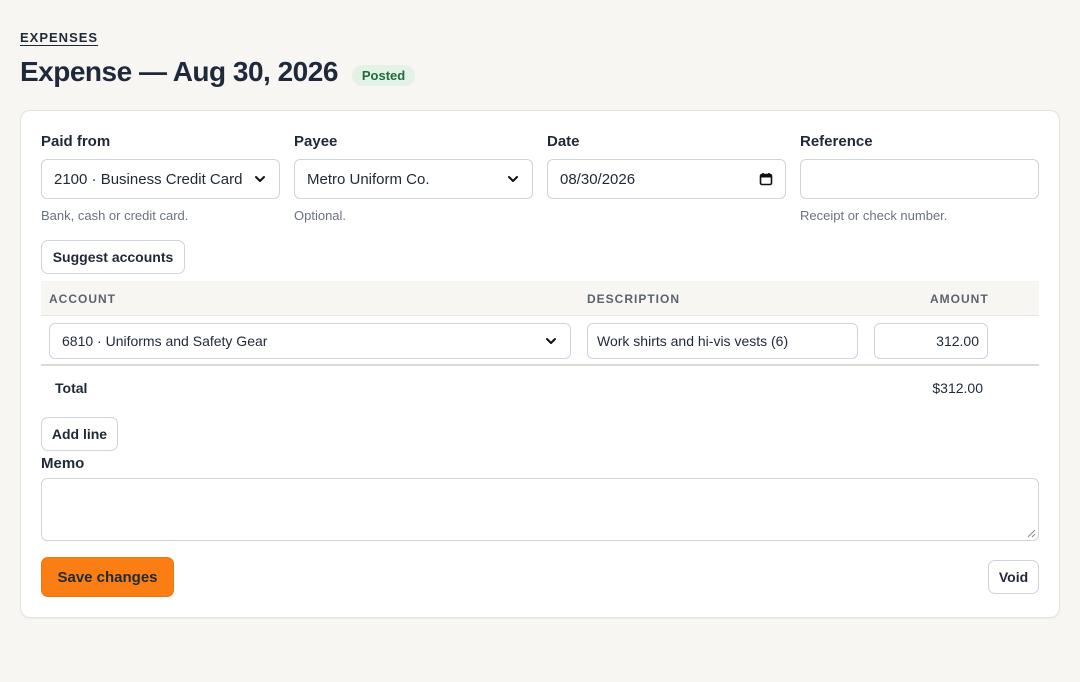  I want to click on column-account: ACCOUNT, so click(82, 299).